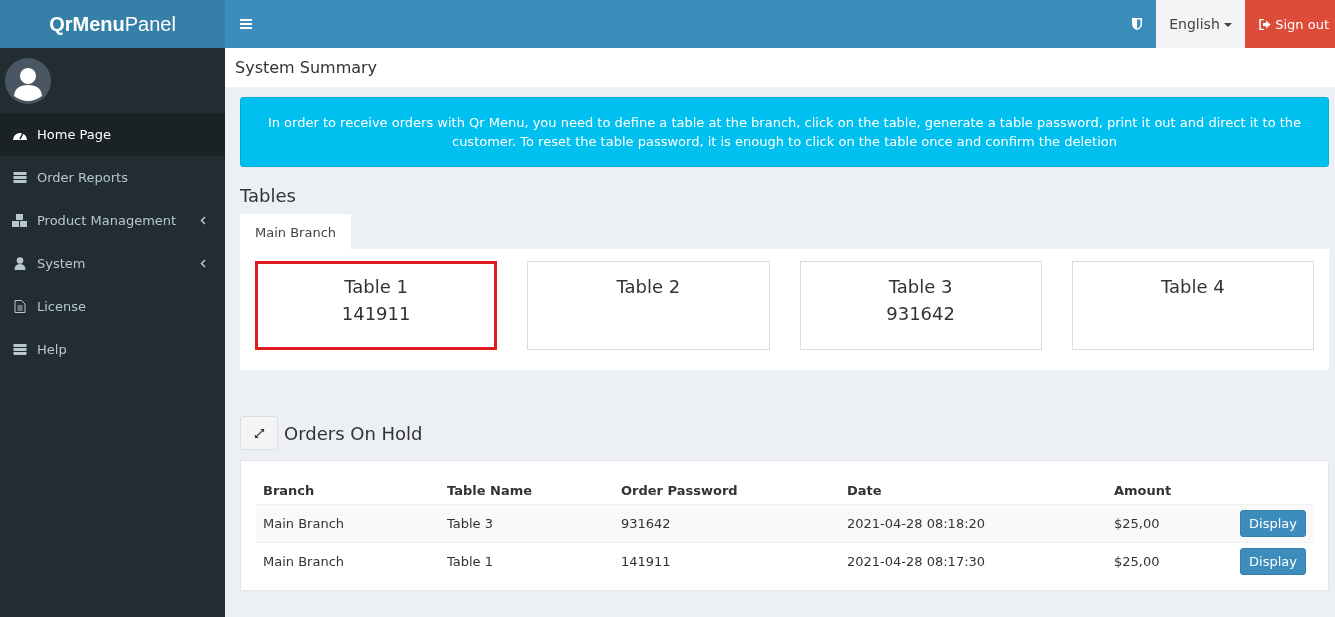  What do you see at coordinates (470, 561) in the screenshot?
I see `table-cell: Table 1` at bounding box center [470, 561].